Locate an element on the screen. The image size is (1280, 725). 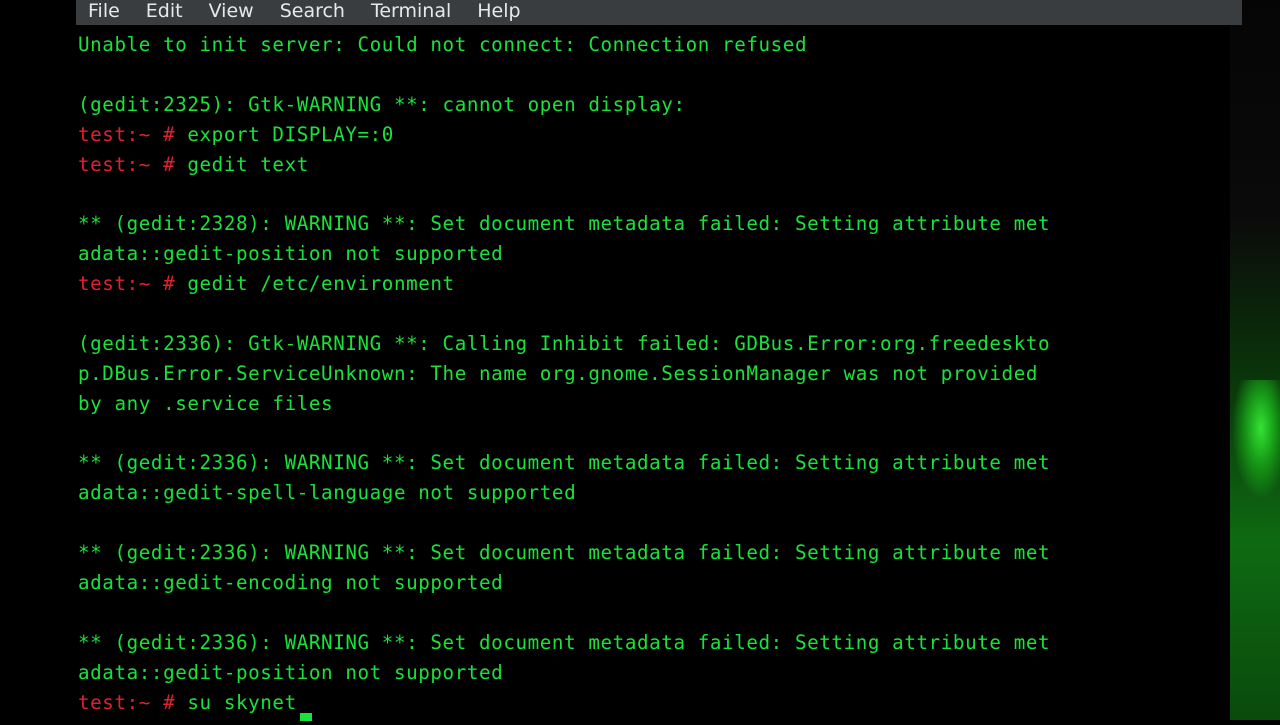
command-text: gedit /etc/environment is located at coordinates (315, 284).